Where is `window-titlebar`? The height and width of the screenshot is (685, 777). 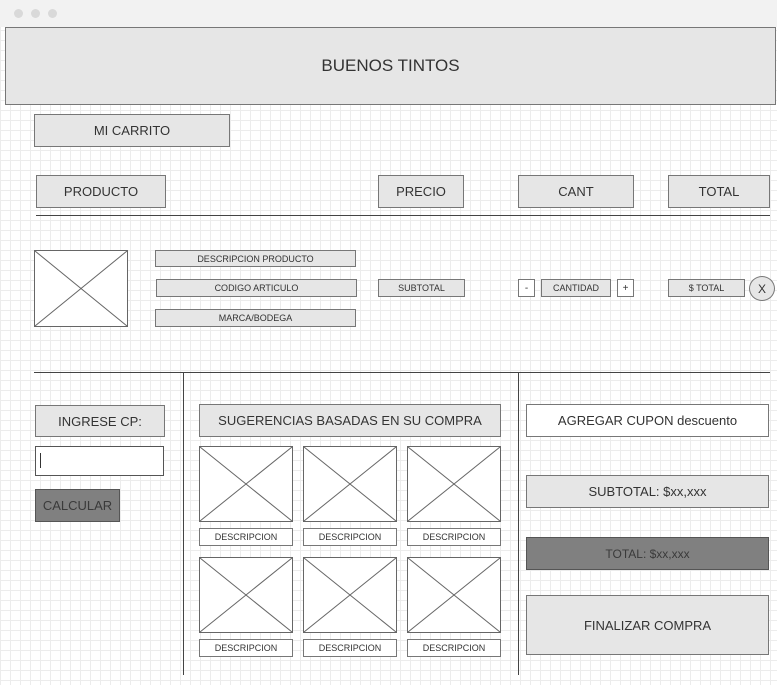
window-titlebar is located at coordinates (388, 13).